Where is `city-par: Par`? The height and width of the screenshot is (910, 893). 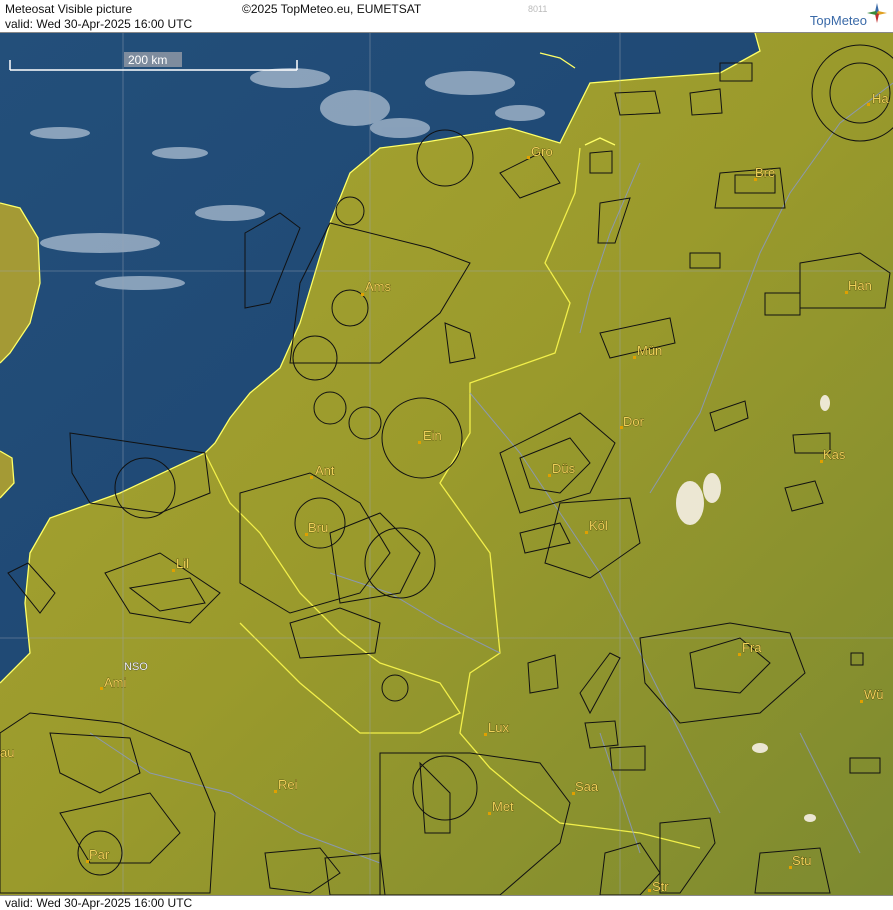 city-par: Par is located at coordinates (98, 855).